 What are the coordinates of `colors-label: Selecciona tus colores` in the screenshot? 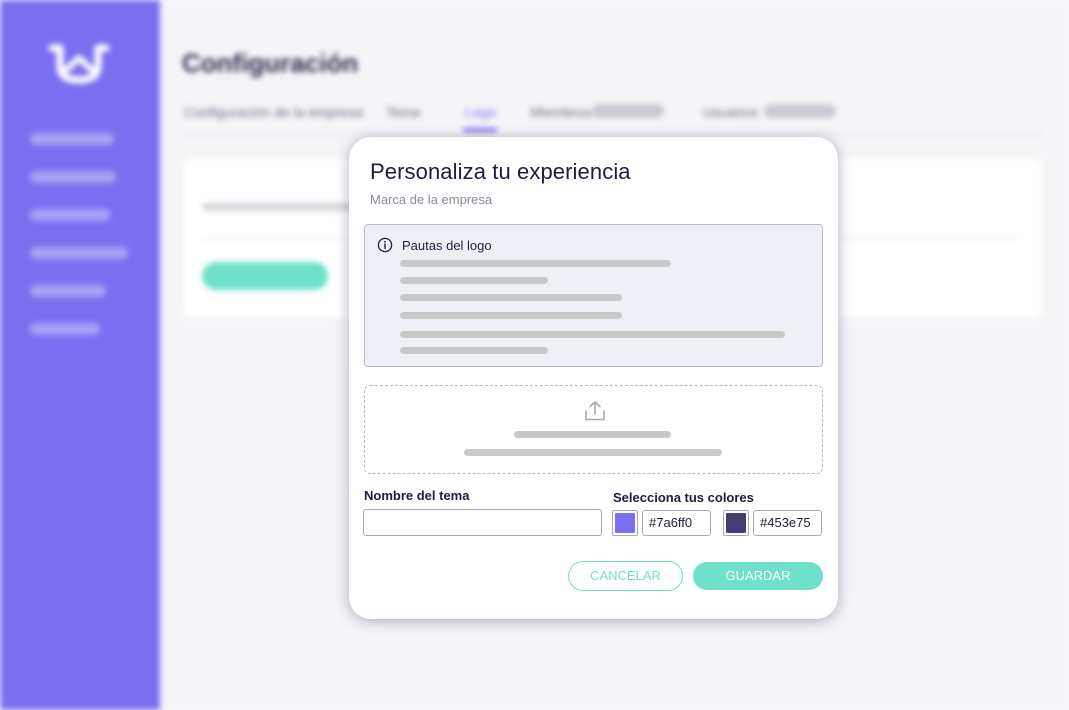 It's located at (683, 497).